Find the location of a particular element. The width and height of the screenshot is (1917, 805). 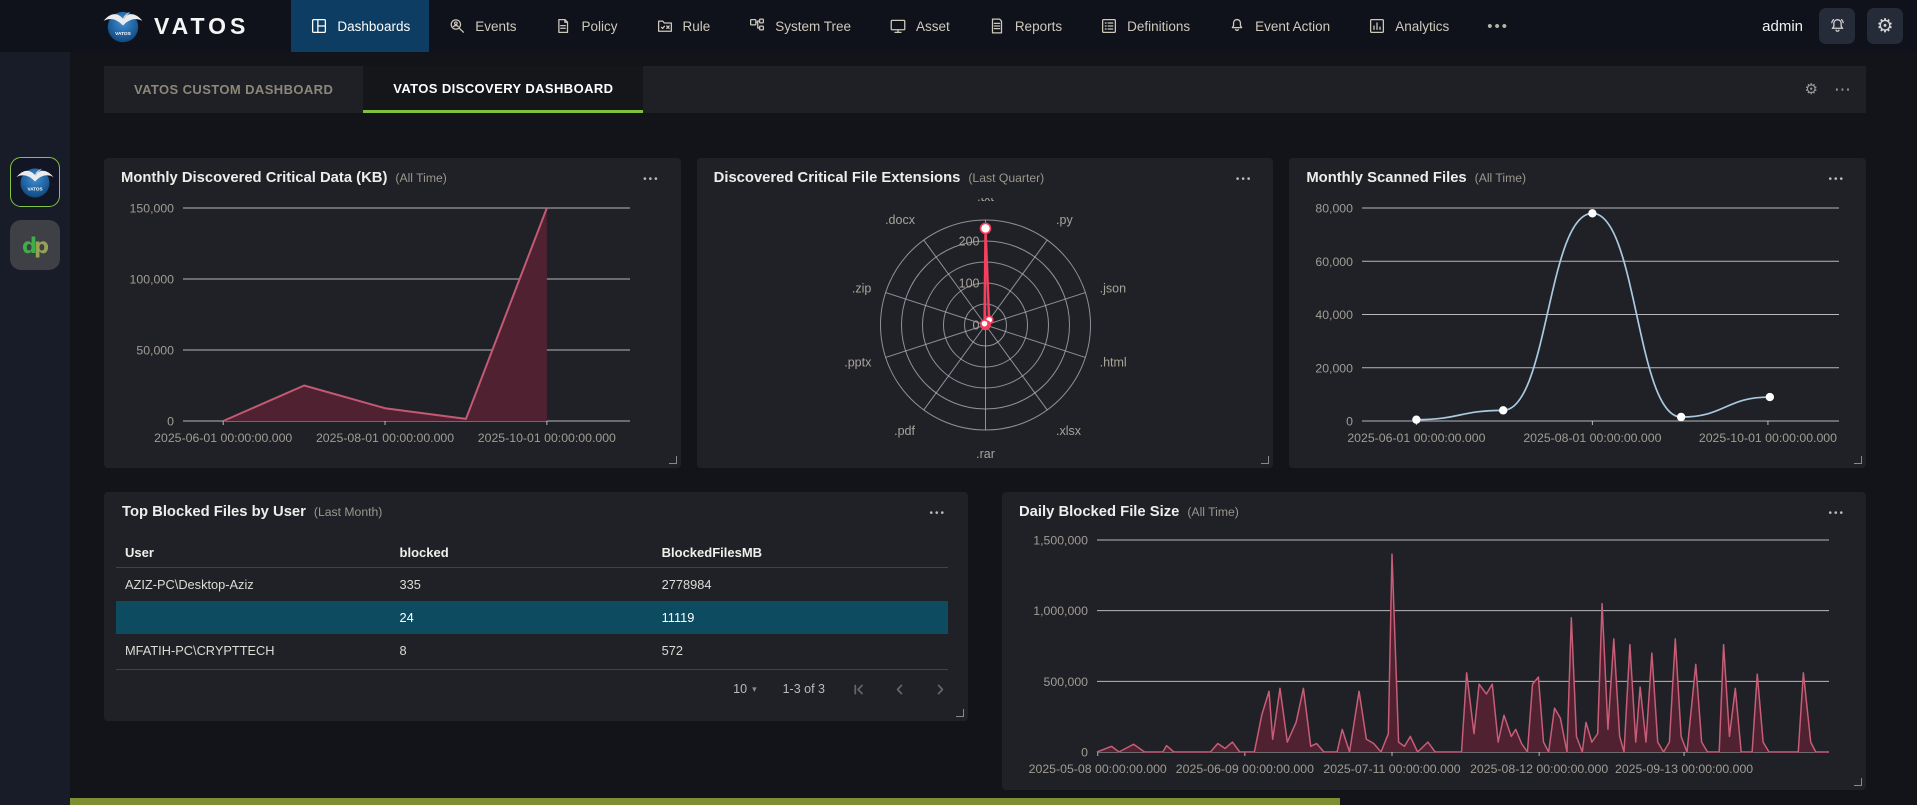

svg-text: 60,000 is located at coordinates (1335, 262).